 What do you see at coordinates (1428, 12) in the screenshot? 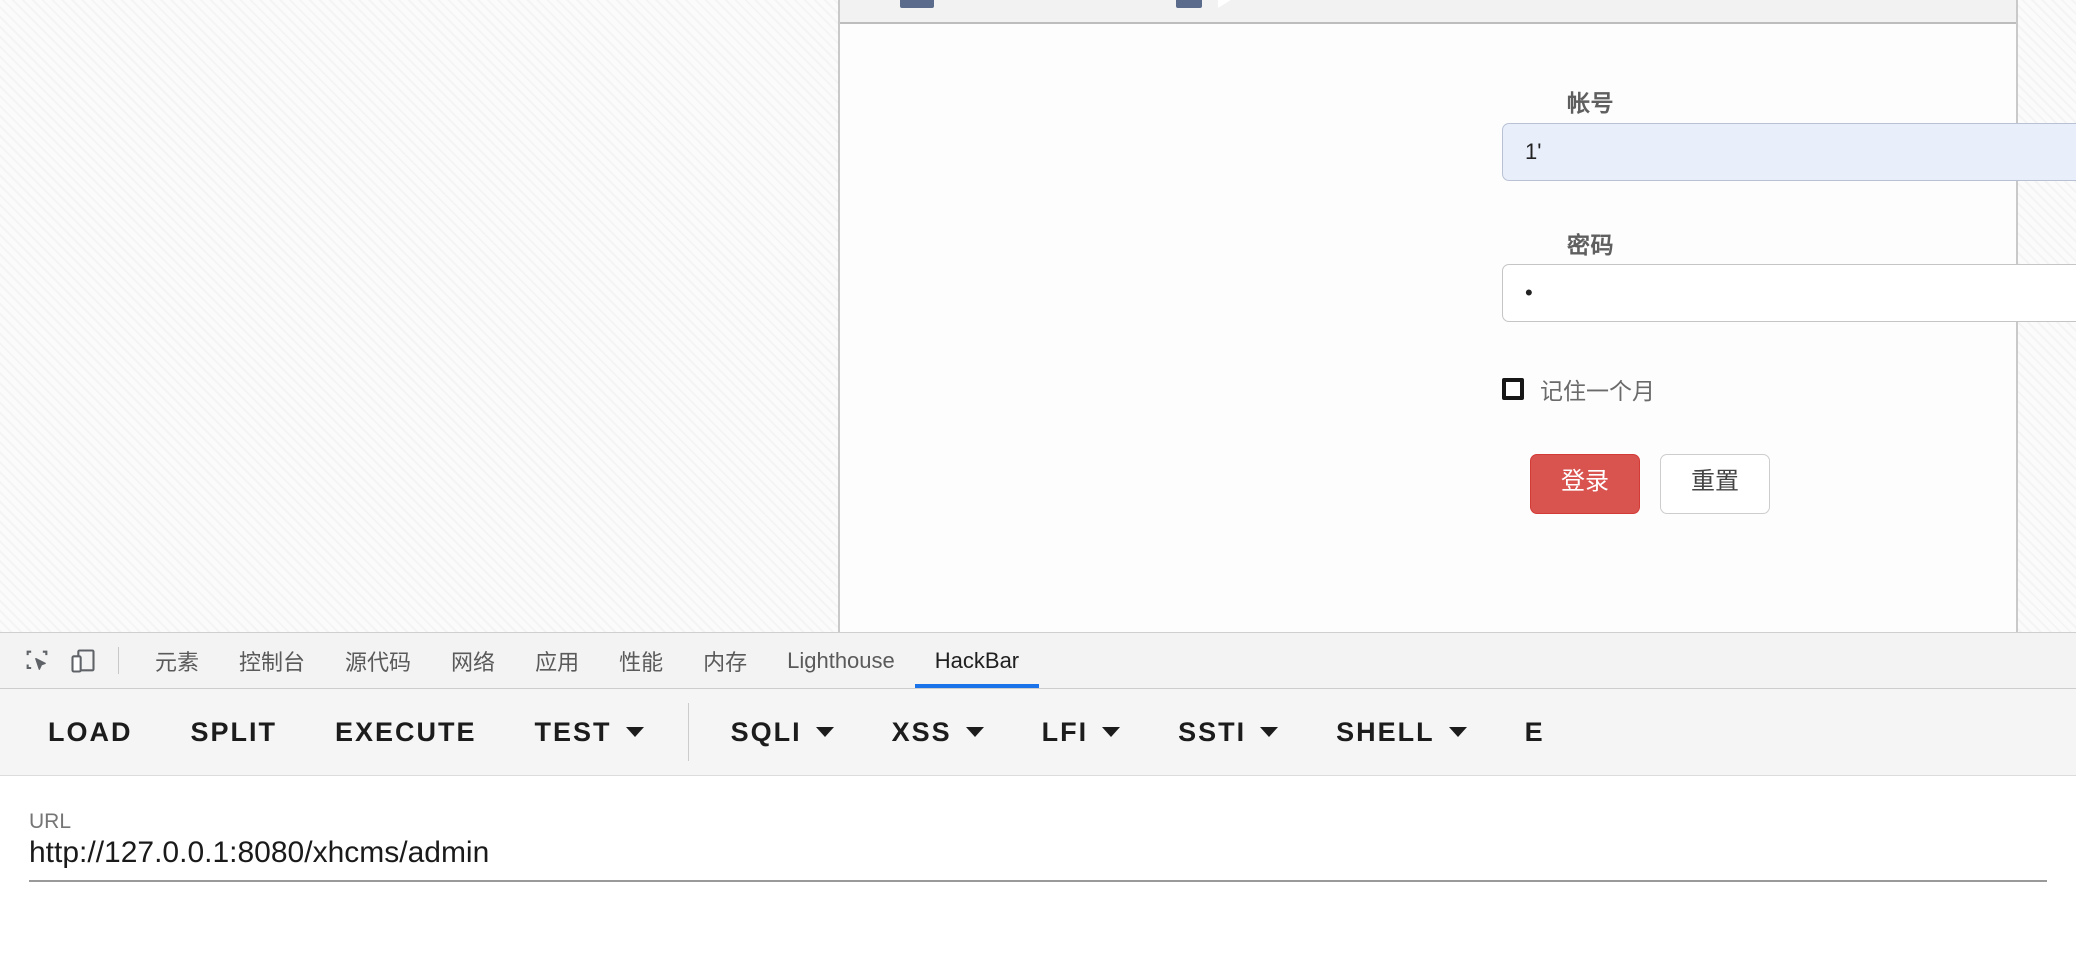
I see `panel-header-bar` at bounding box center [1428, 12].